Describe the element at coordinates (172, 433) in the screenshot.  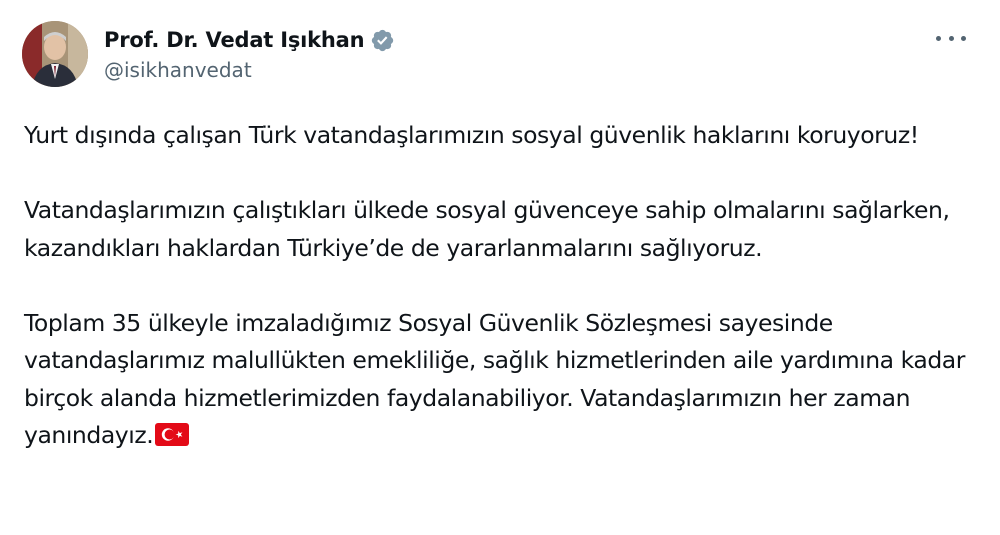
I see `turkey-flag-icon` at that location.